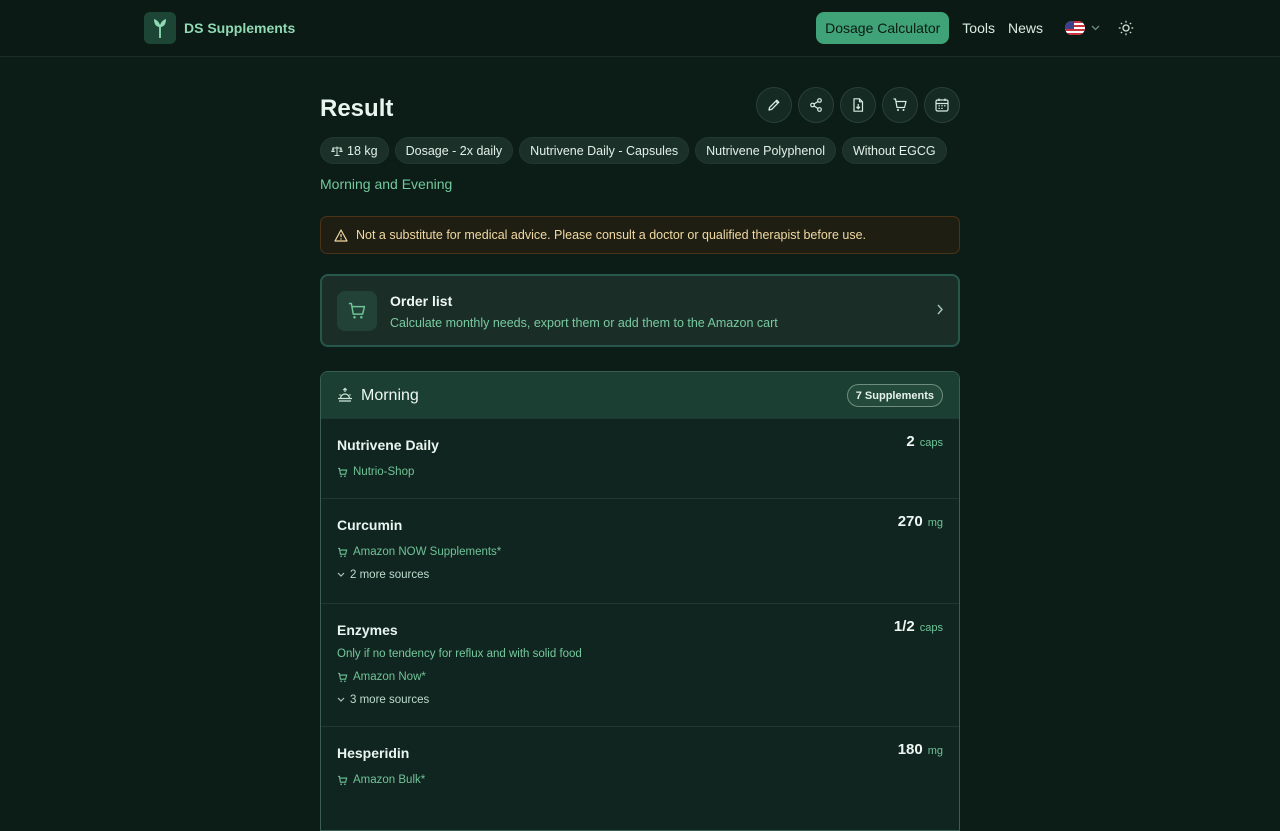 This screenshot has height=831, width=1280. Describe the element at coordinates (389, 780) in the screenshot. I see `source-label: Amazon Bulk*` at that location.